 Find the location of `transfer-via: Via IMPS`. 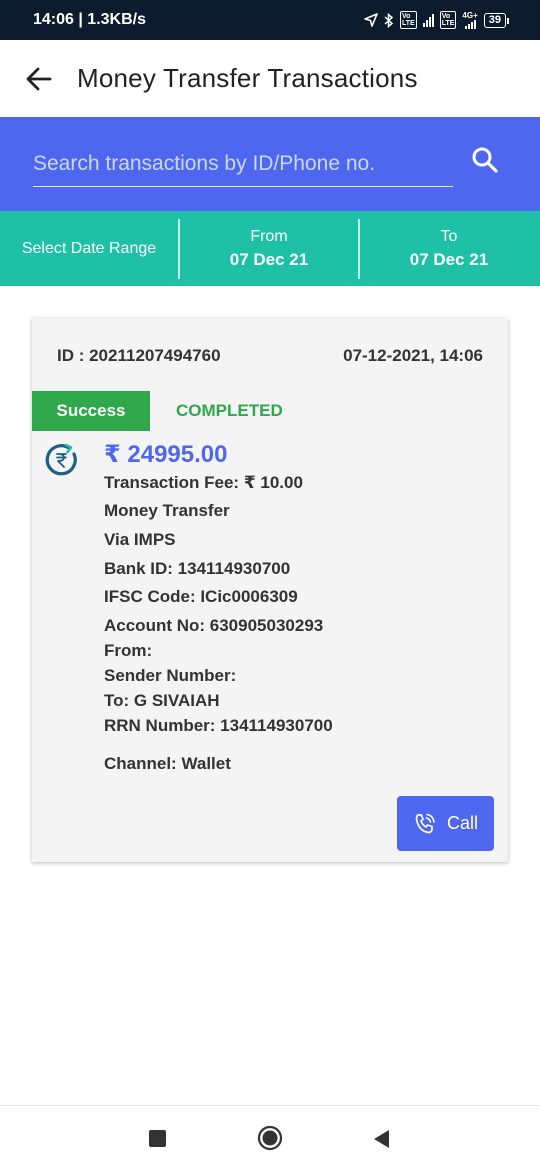

transfer-via: Via IMPS is located at coordinates (140, 539).